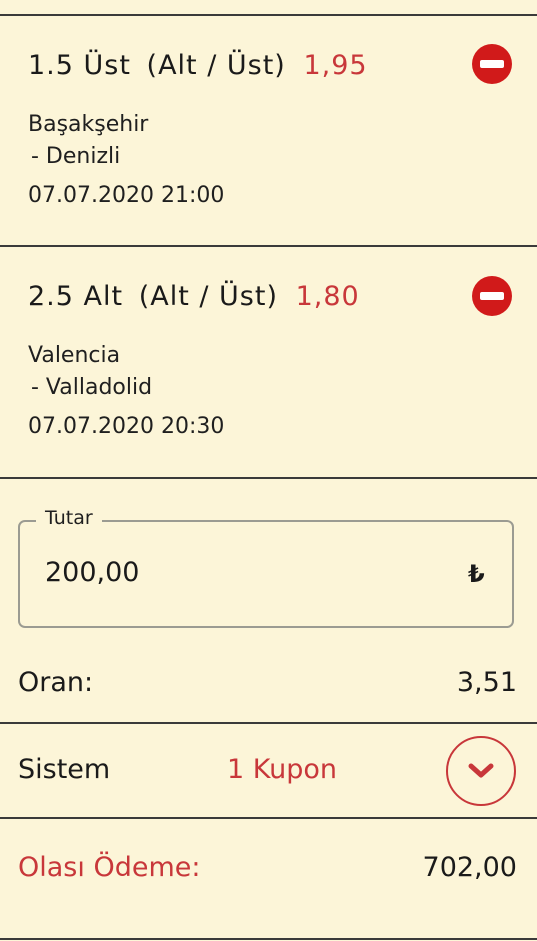 The height and width of the screenshot is (941, 537). Describe the element at coordinates (486, 682) in the screenshot. I see `total-odds-value: 3,51` at that location.